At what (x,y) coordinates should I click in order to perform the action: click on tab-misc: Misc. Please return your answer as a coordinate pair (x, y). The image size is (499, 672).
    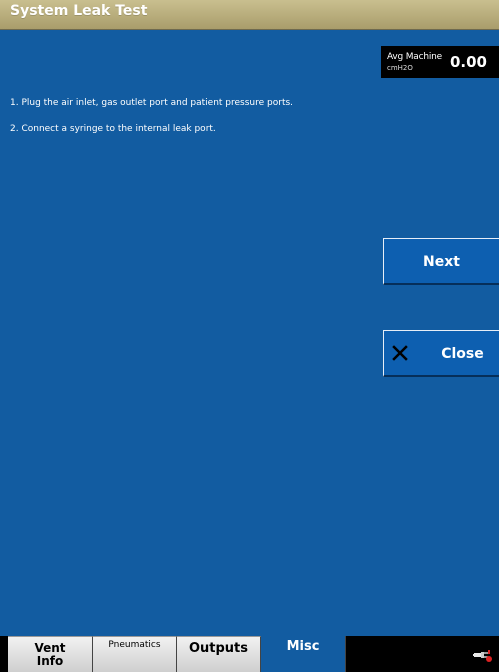
    Looking at the image, I should click on (303, 654).